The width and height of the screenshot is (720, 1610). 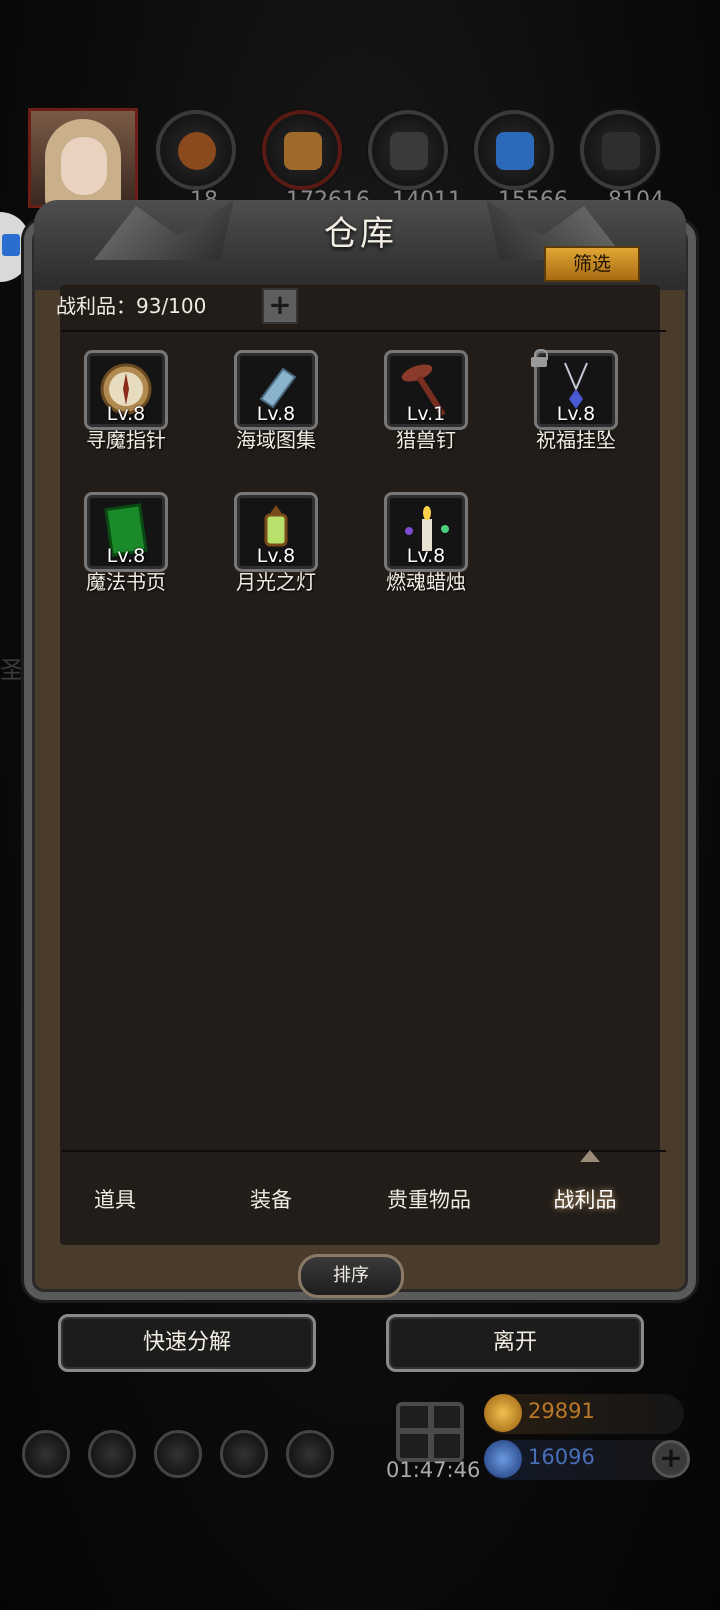 What do you see at coordinates (271, 1200) in the screenshot?
I see `tab-equipment: 装备` at bounding box center [271, 1200].